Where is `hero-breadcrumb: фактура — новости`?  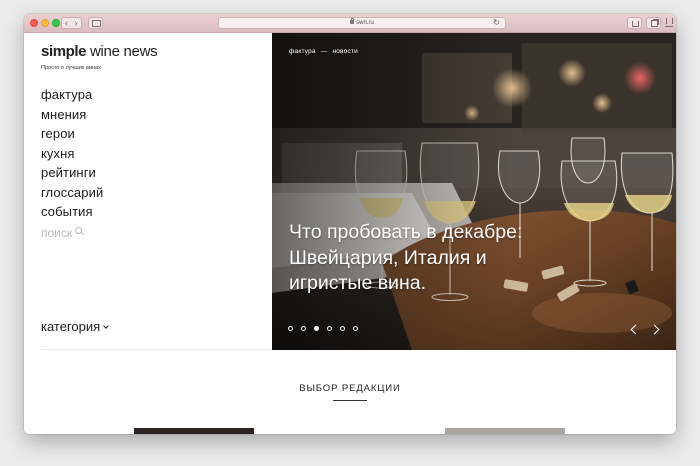 hero-breadcrumb: фактура — новости is located at coordinates (323, 51).